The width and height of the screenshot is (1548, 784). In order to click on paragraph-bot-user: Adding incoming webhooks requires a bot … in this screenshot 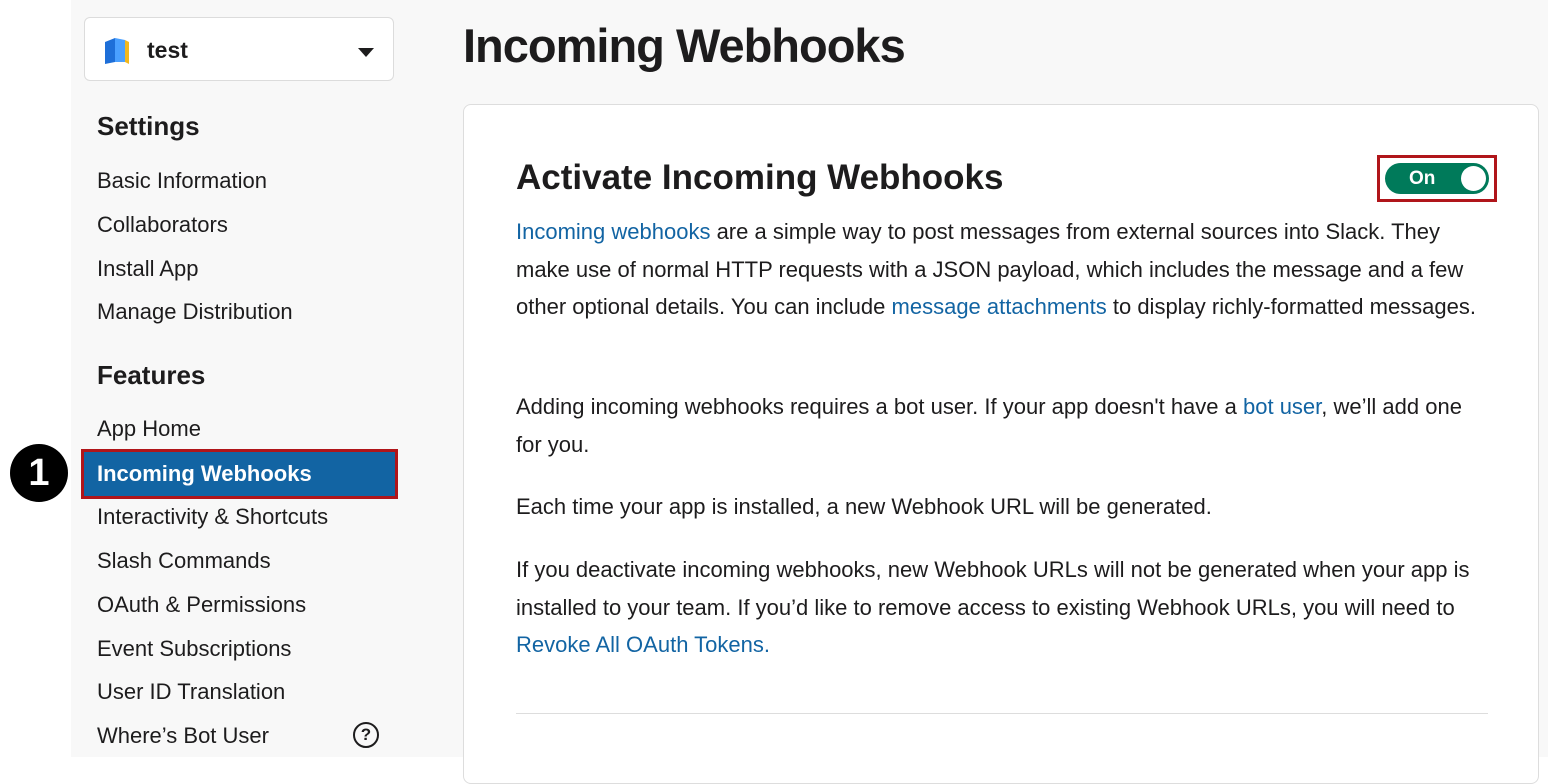, I will do `click(1003, 425)`.